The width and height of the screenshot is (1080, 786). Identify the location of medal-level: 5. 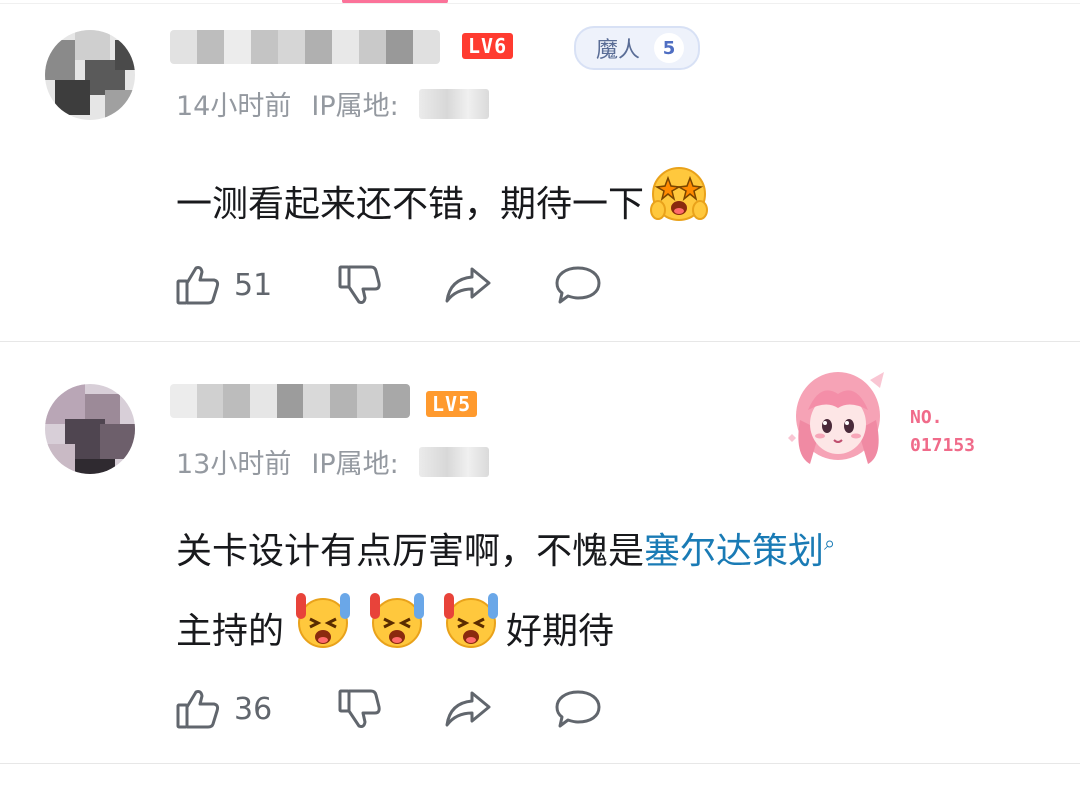
(669, 48).